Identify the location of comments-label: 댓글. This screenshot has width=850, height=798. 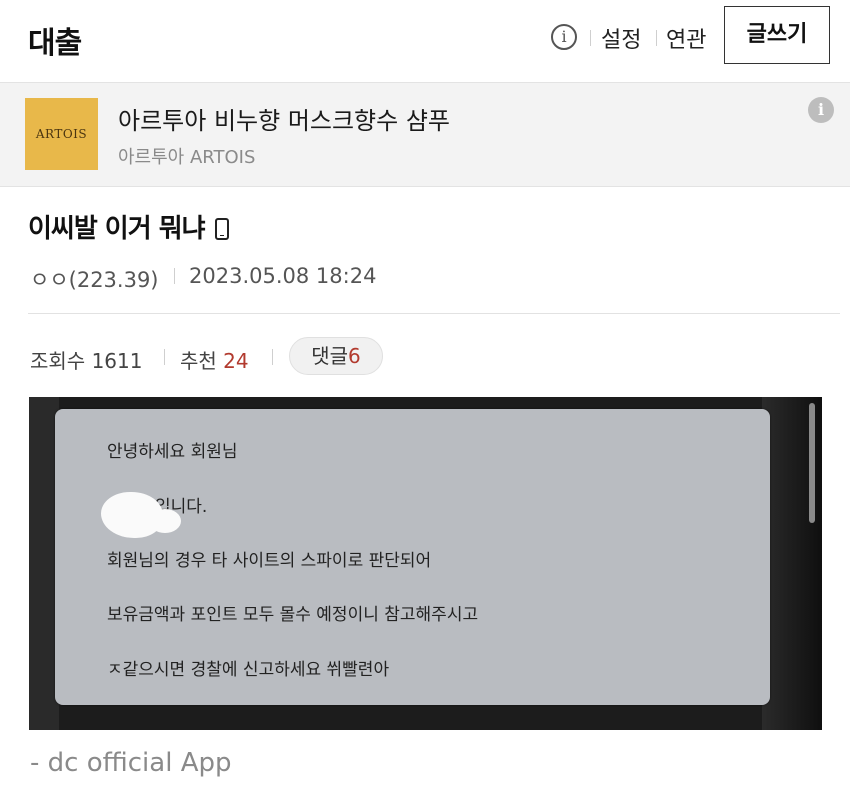
(330, 356).